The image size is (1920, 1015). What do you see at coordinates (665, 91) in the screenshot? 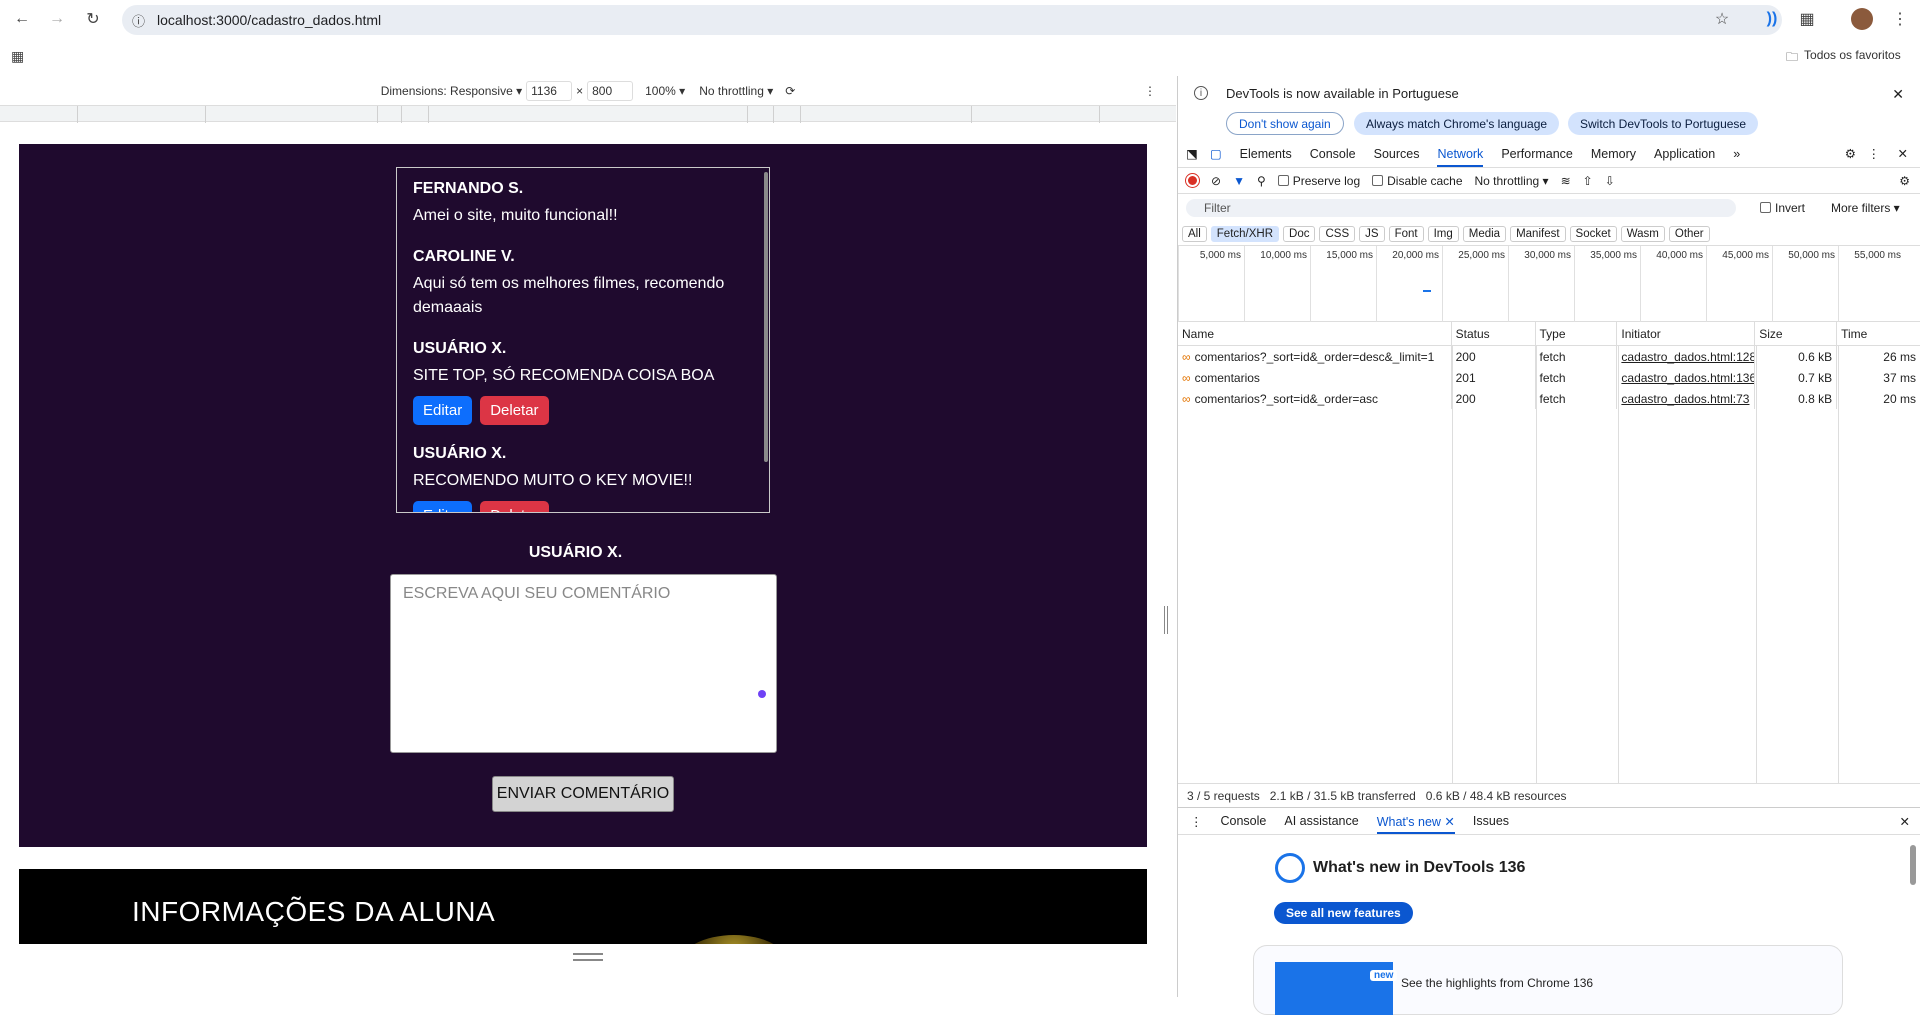
I see `zoom-select: 100% ▾` at bounding box center [665, 91].